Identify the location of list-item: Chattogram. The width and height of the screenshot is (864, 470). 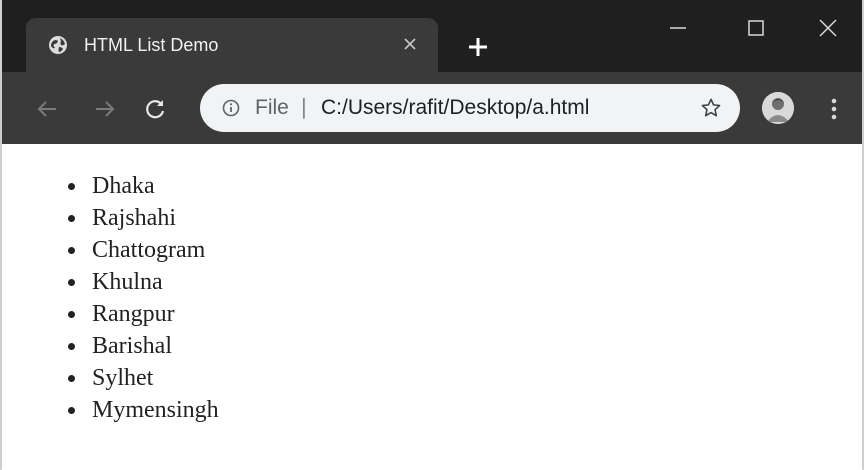
(140, 250).